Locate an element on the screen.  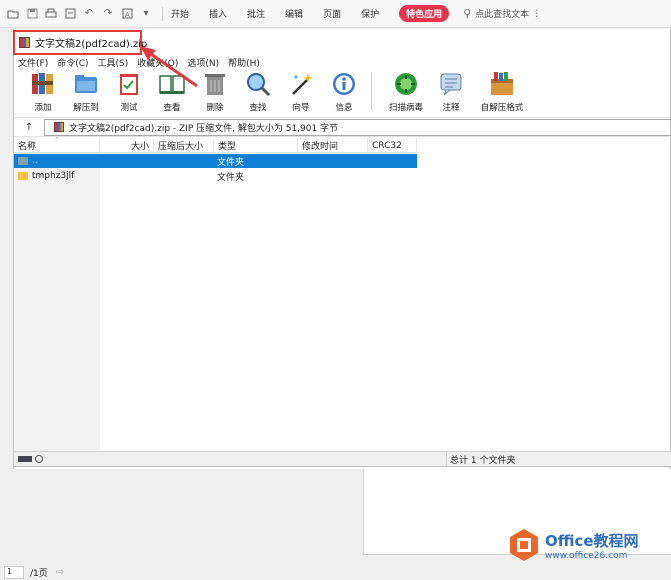
menu-tools: 工具(S) is located at coordinates (113, 62).